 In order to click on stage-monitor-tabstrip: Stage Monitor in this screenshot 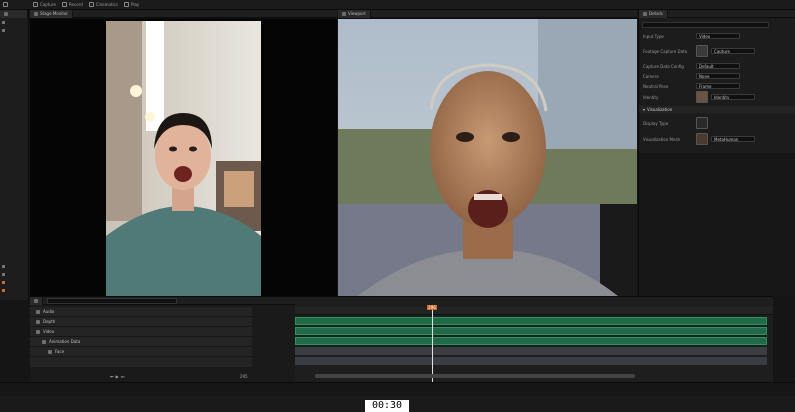, I will do `click(183, 13)`.